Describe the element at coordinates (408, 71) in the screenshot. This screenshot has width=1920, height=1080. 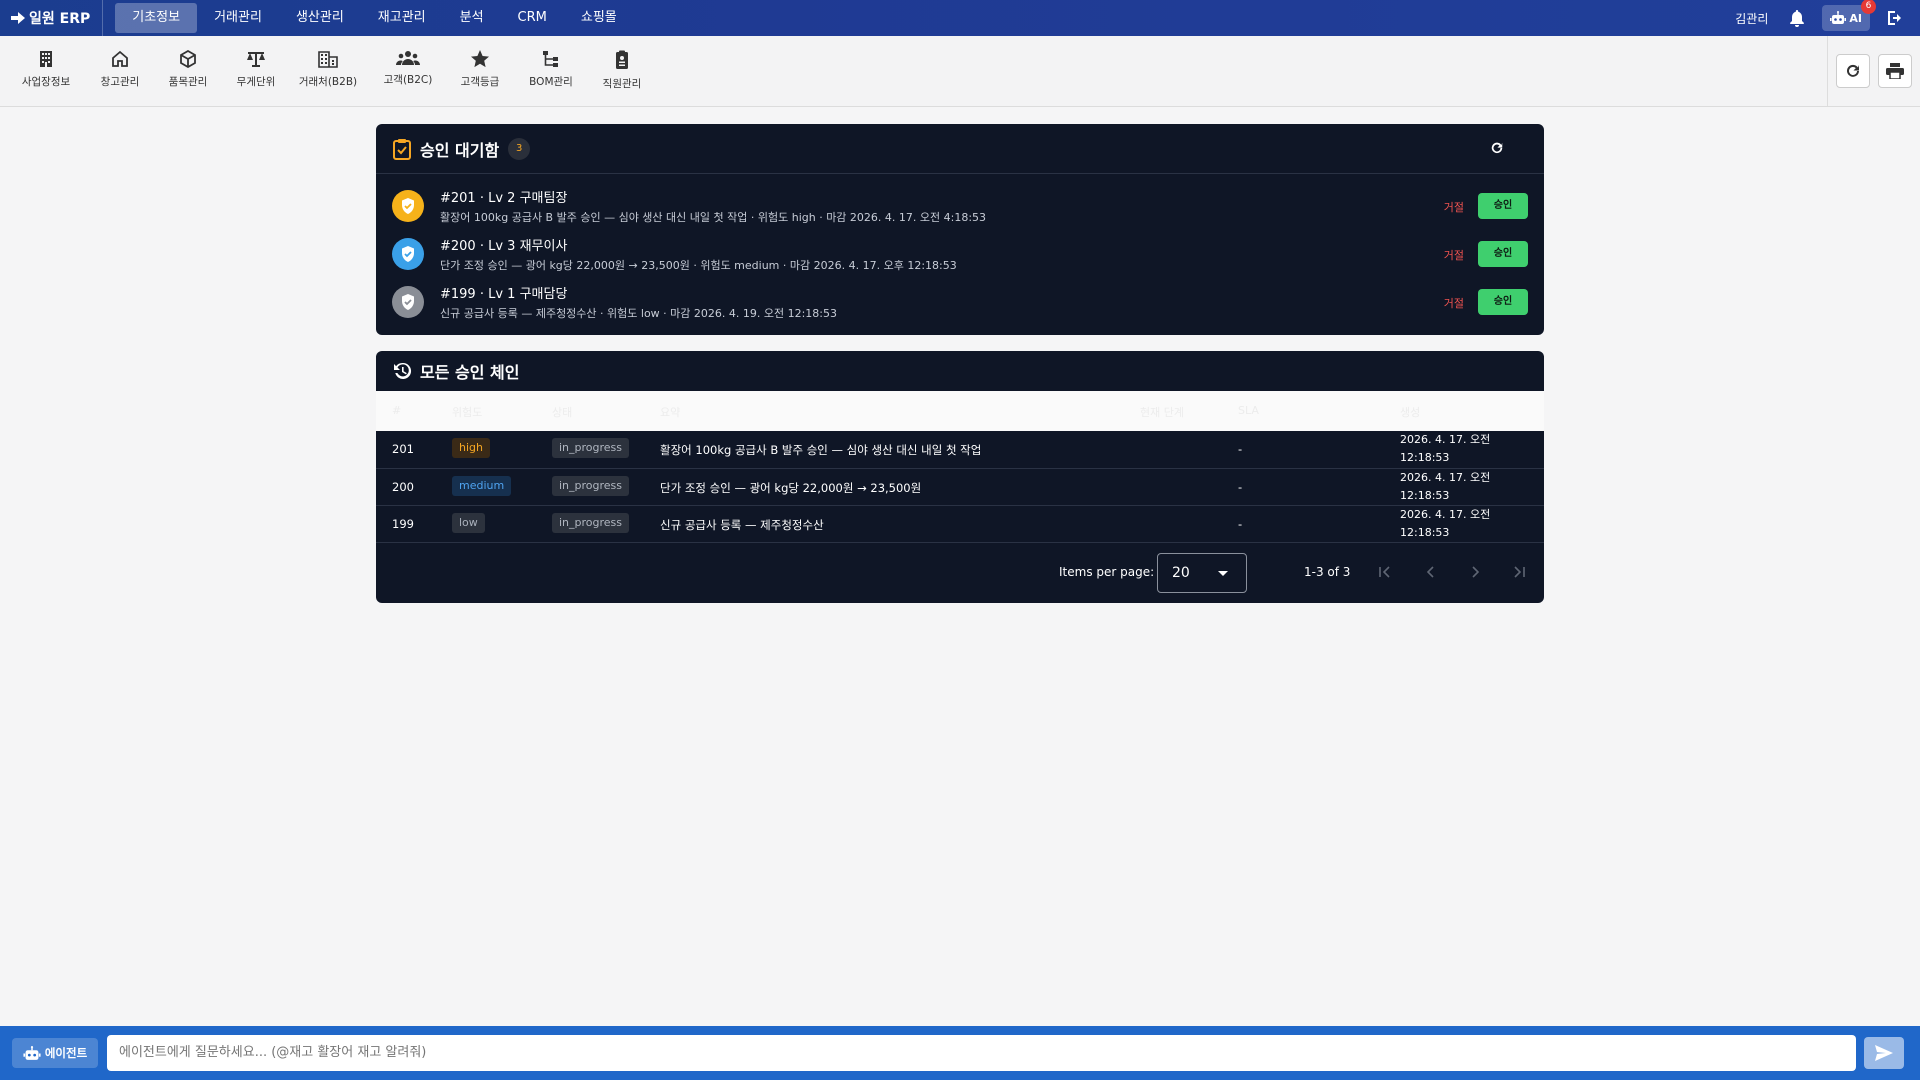
I see `tool-b2c-customers: 고객(B2C)` at that location.